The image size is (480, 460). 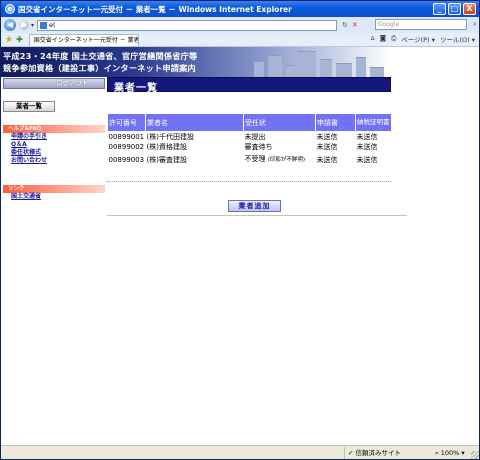 I want to click on column-header-company: 業者名, so click(x=194, y=122).